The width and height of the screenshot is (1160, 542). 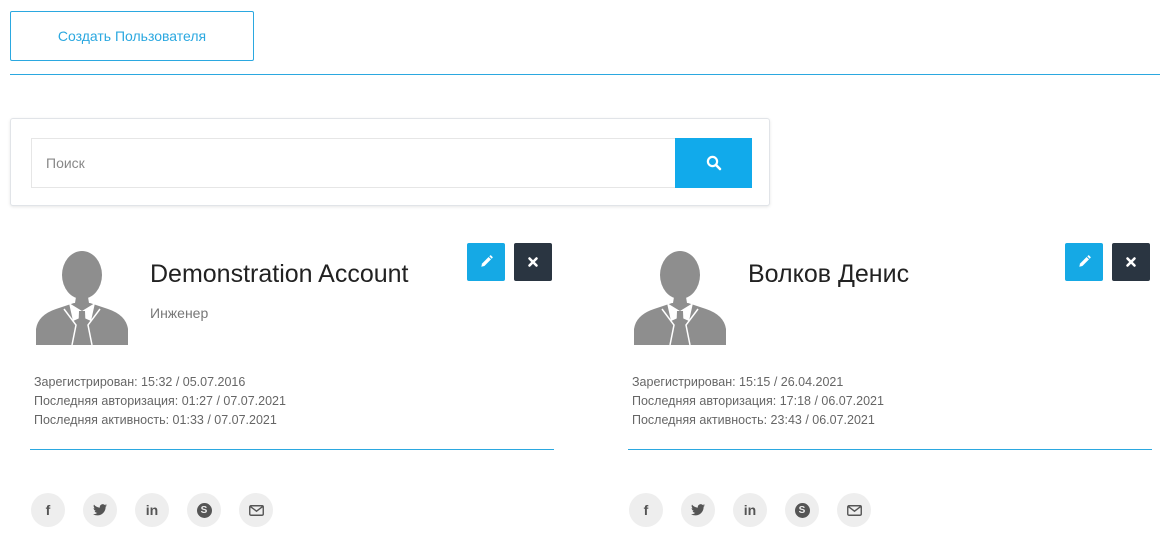 What do you see at coordinates (738, 382) in the screenshot?
I see `registered-date: Зарегистрирован: 15:15 / 26.04.2021` at bounding box center [738, 382].